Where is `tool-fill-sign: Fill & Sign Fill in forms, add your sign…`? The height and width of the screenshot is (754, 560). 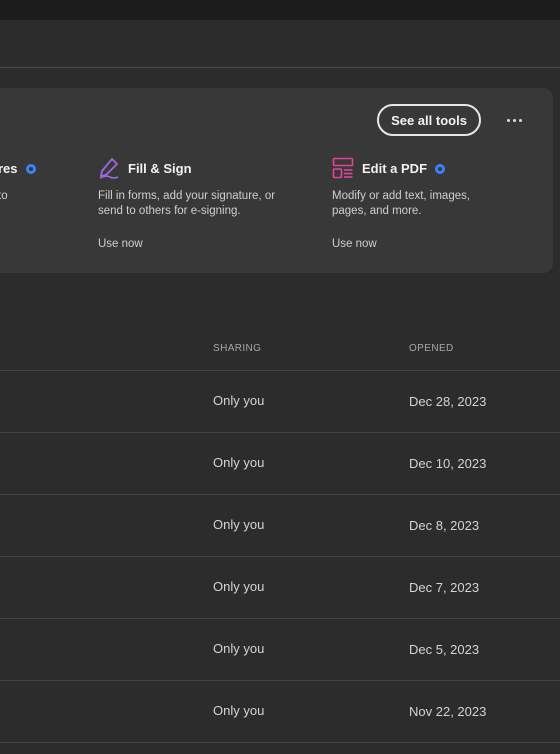
tool-fill-sign: Fill & Sign Fill in forms, add your sign… is located at coordinates (188, 203).